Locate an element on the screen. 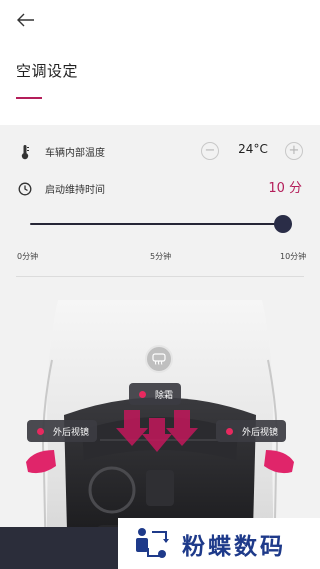 The height and width of the screenshot is (569, 320). defrost-button: 除霜 is located at coordinates (155, 394).